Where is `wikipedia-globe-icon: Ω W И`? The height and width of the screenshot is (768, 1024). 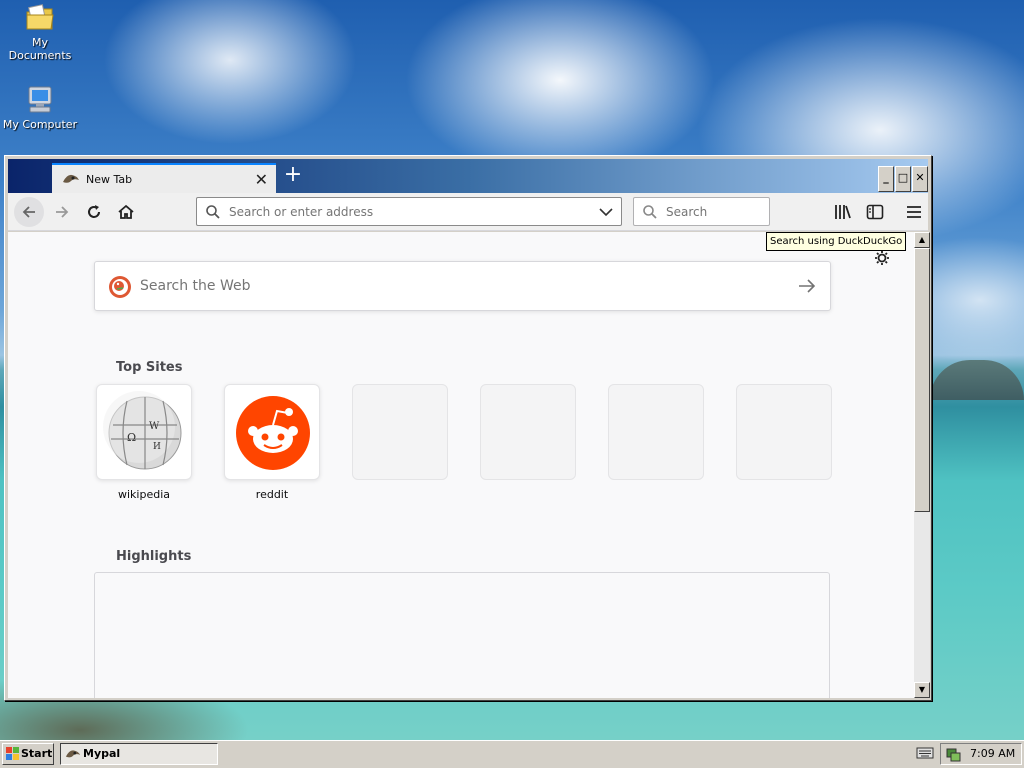 wikipedia-globe-icon: Ω W И is located at coordinates (142, 430).